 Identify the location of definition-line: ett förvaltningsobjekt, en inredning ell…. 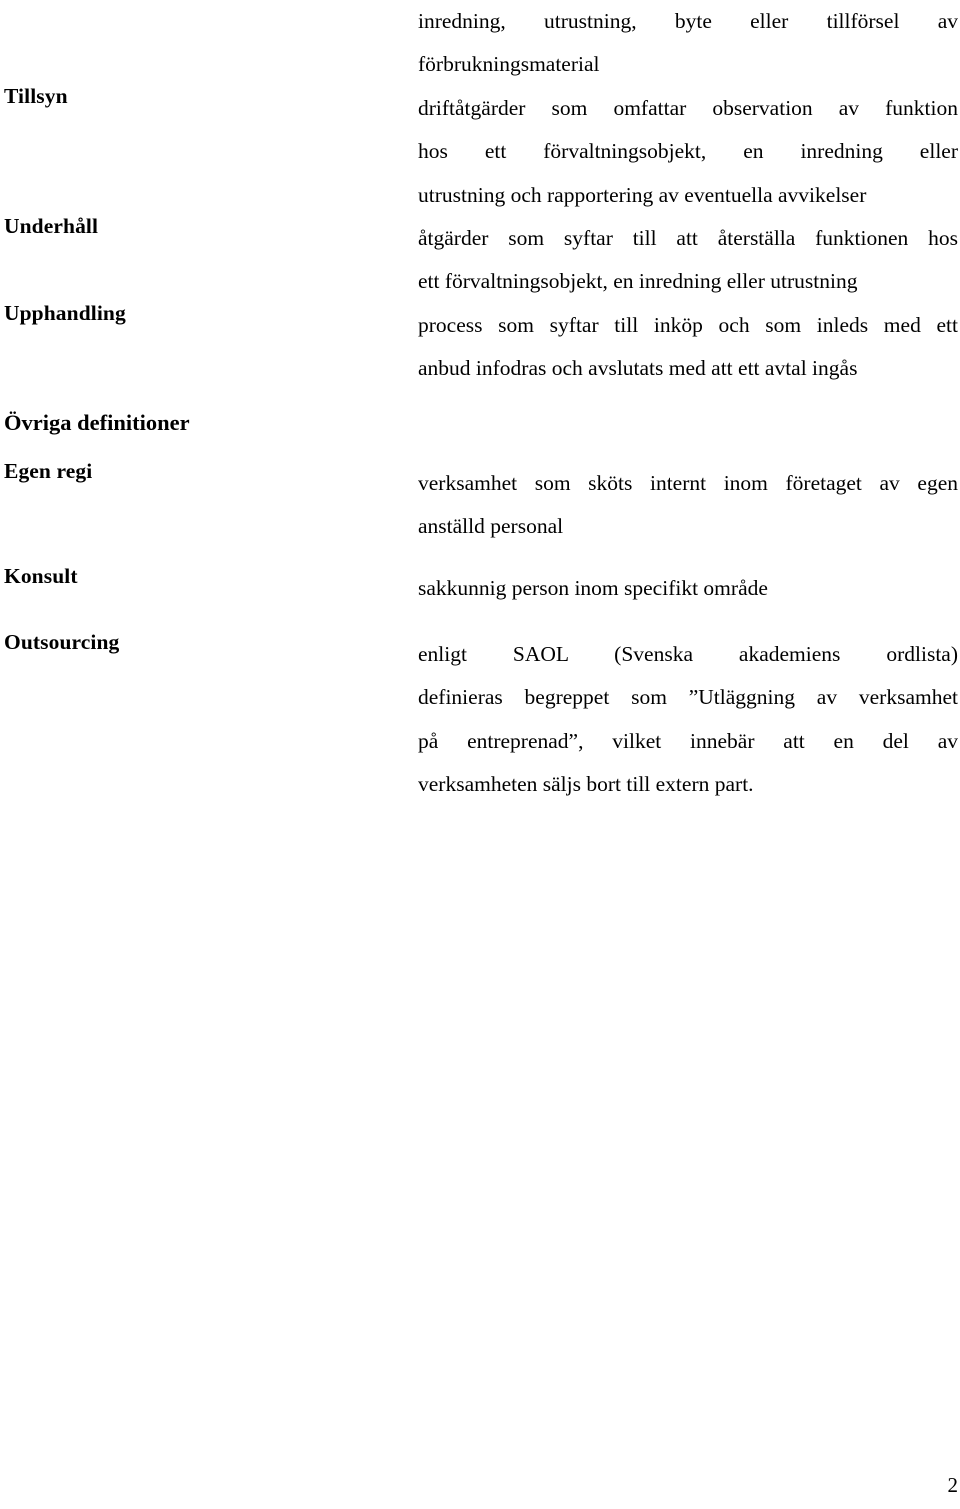
(638, 281).